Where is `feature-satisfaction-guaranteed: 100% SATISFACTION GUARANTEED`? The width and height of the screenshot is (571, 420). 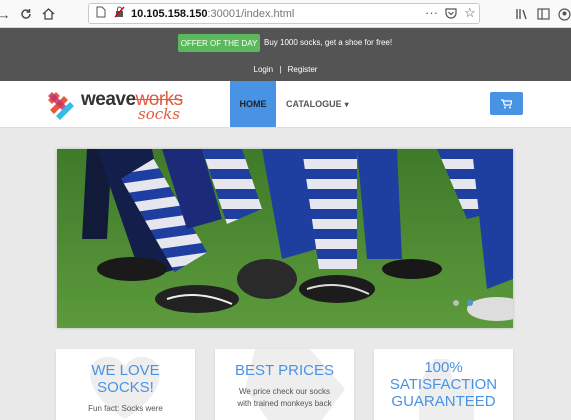
feature-satisfaction-guaranteed: 100% SATISFACTION GUARANTEED is located at coordinates (443, 384).